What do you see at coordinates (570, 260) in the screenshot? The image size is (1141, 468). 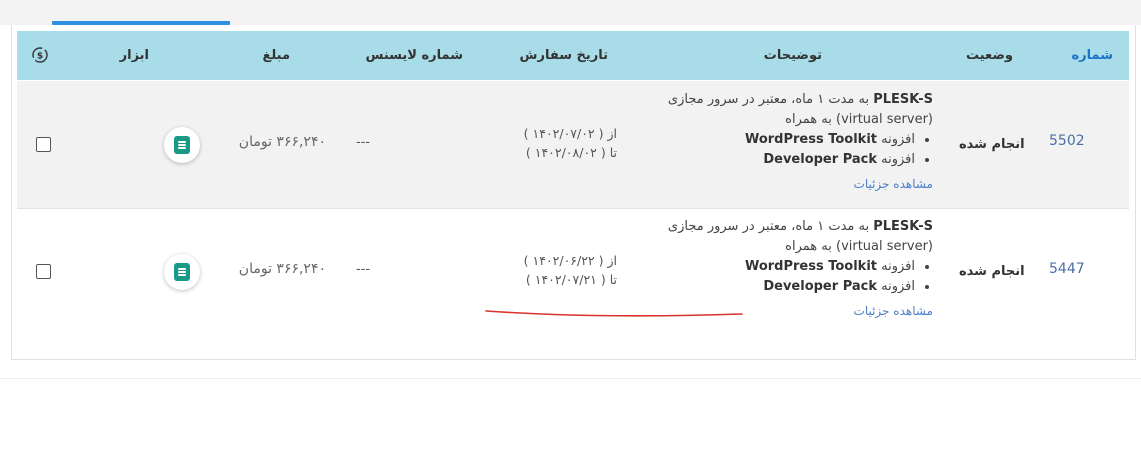 I see `date-from: از ( ۱۴۰۲/۰۶/۲۲ )` at bounding box center [570, 260].